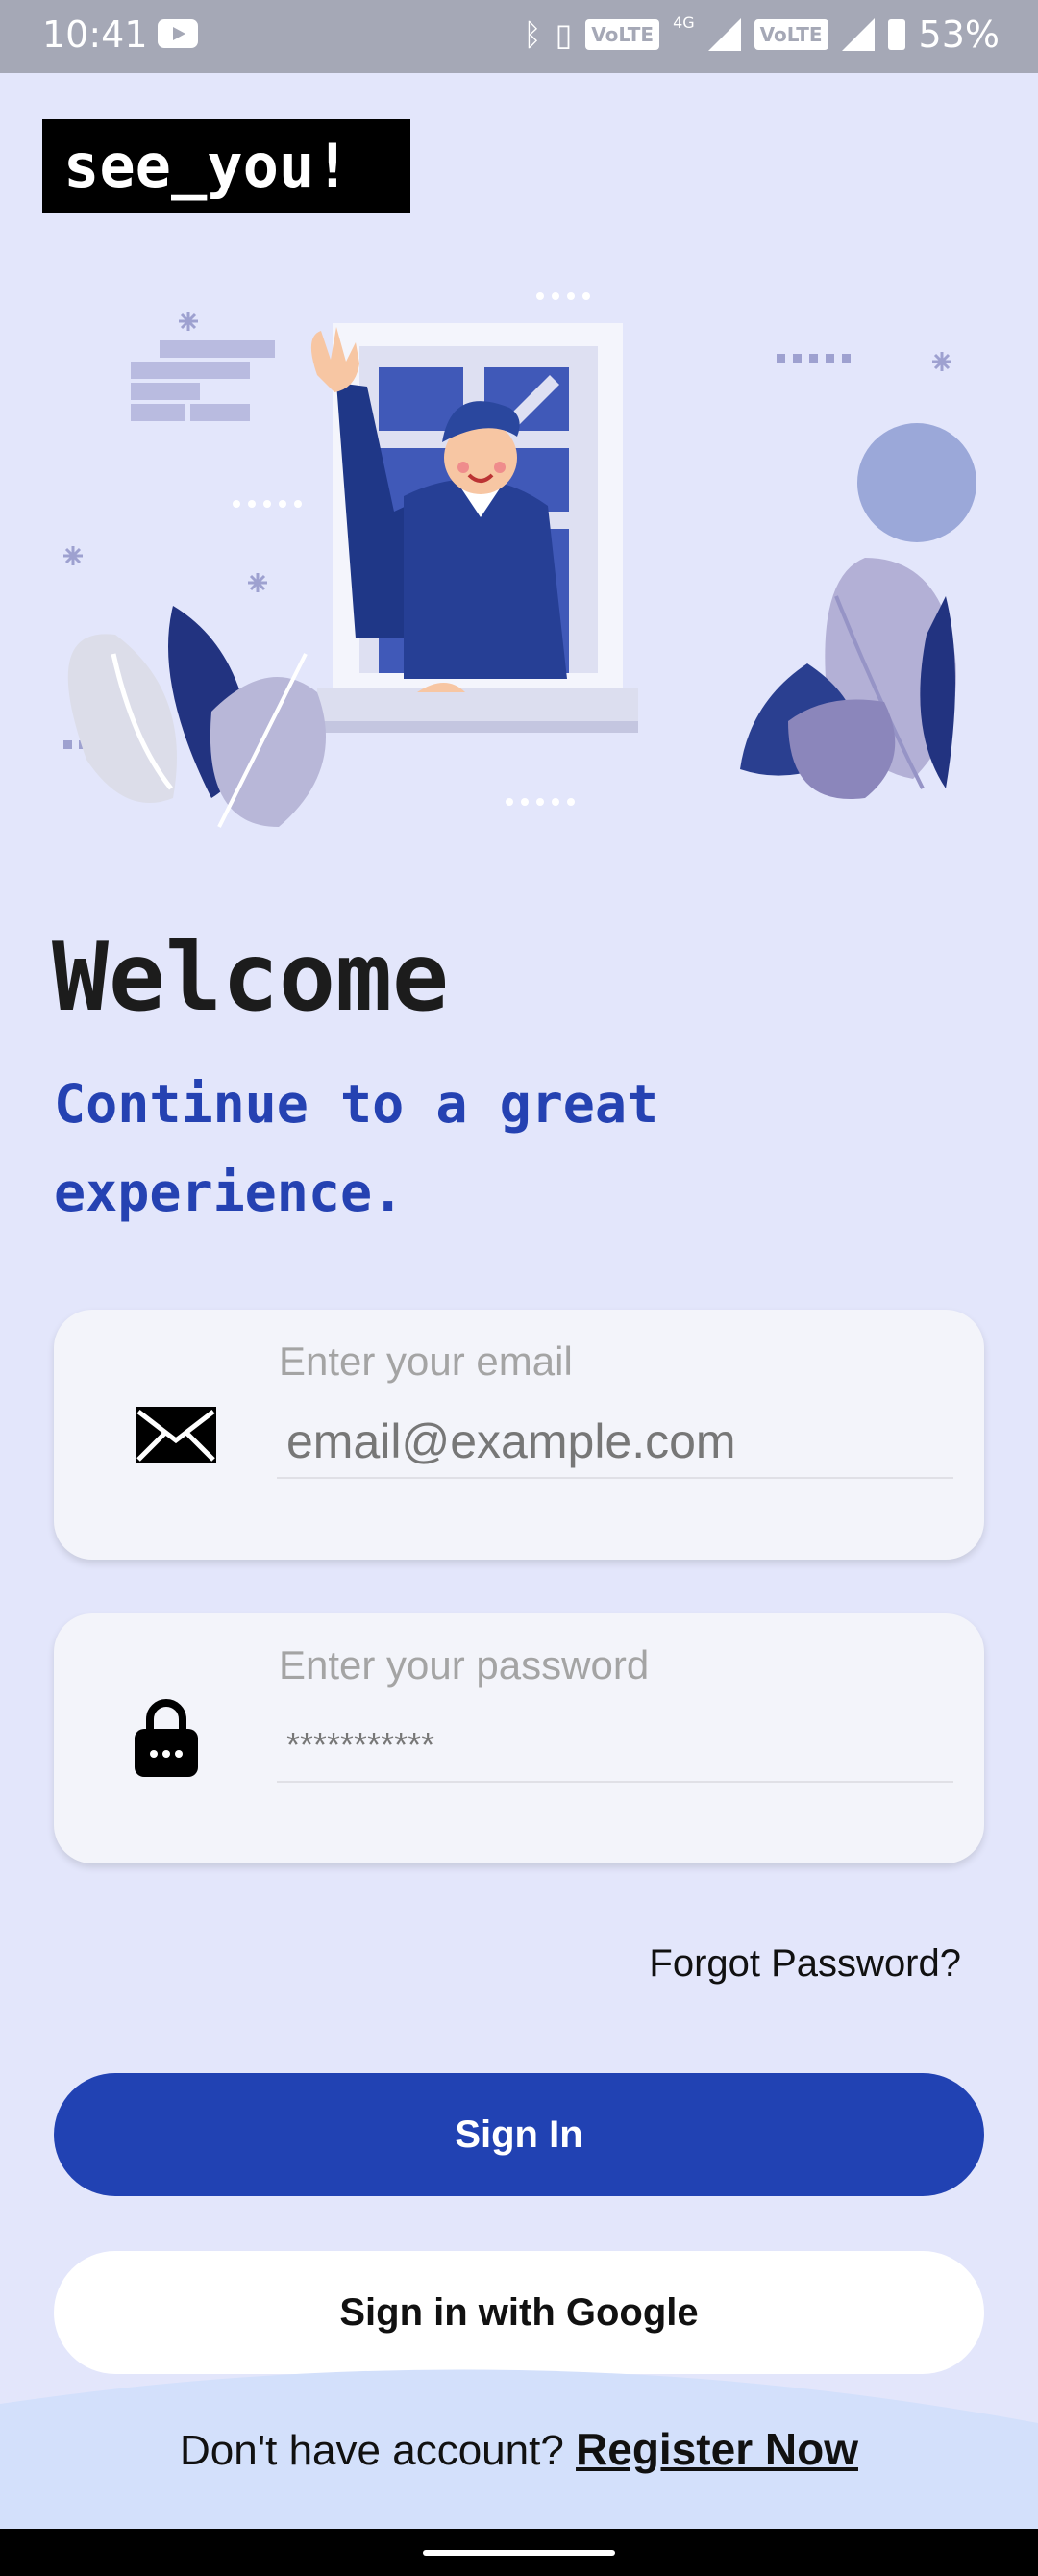 The image size is (1038, 2576). I want to click on no-account-text: Don't have account?, so click(372, 2450).